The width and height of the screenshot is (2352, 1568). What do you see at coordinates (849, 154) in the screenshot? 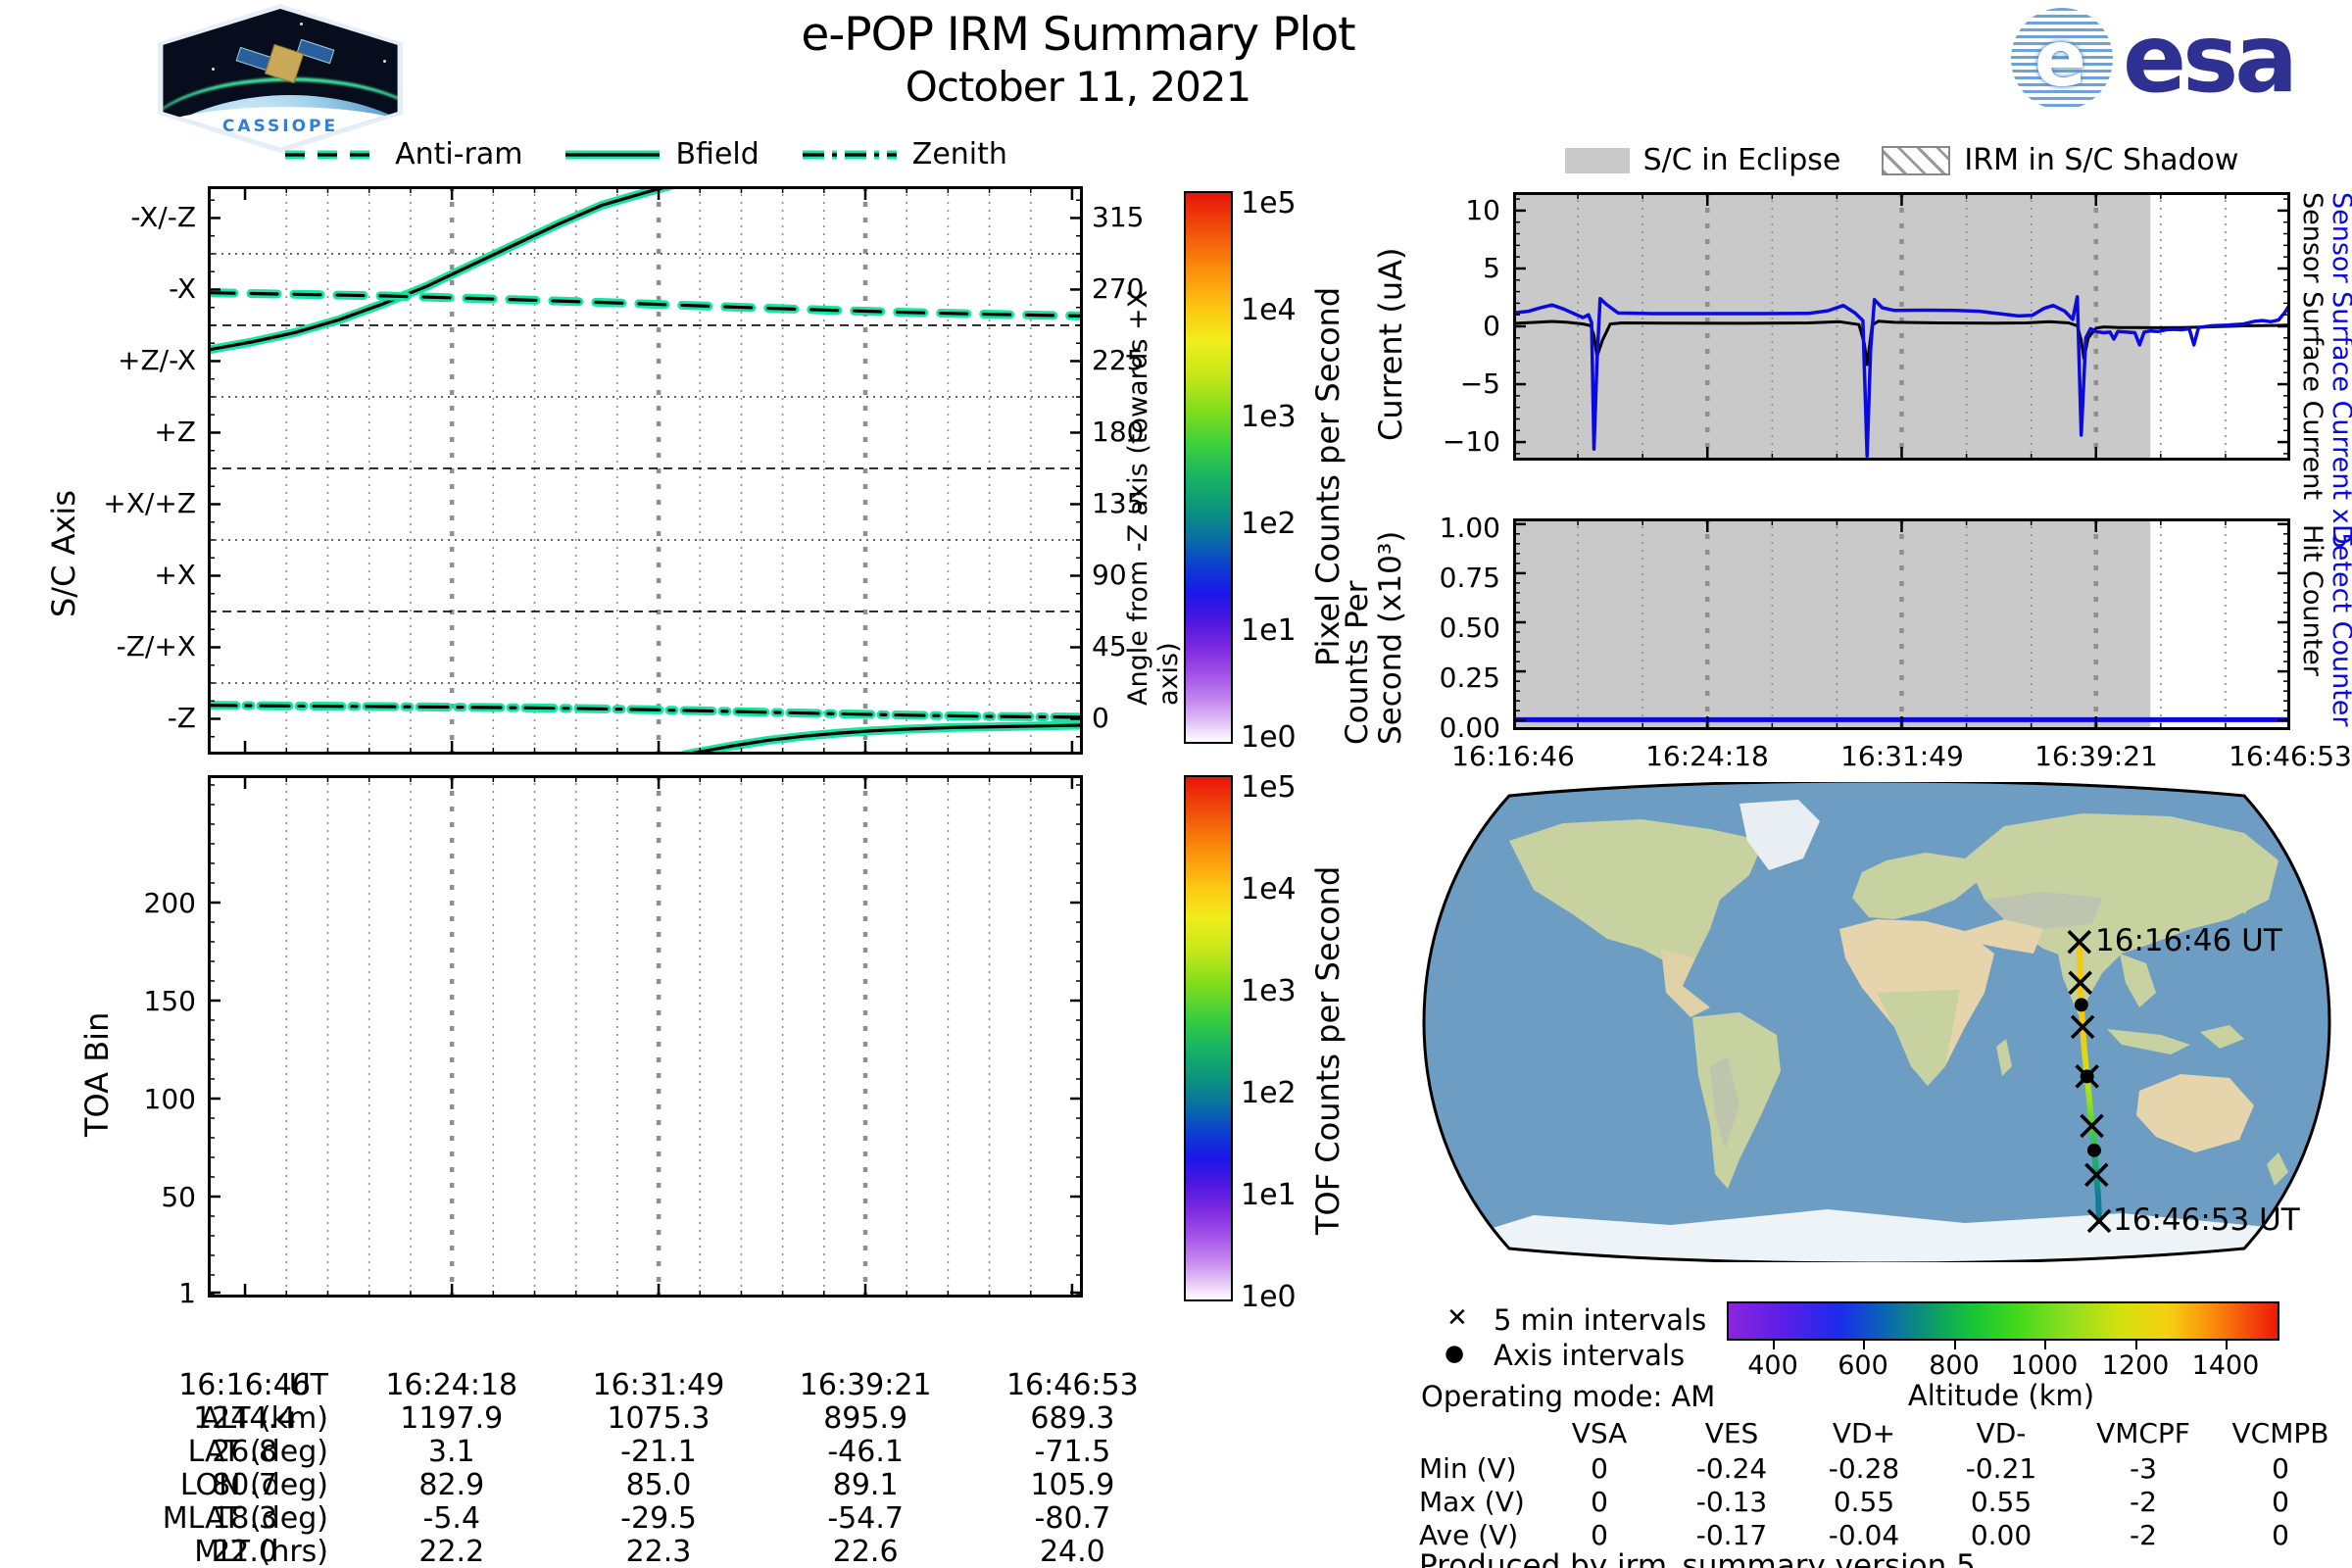
I see `zenith-line-sample-icon` at bounding box center [849, 154].